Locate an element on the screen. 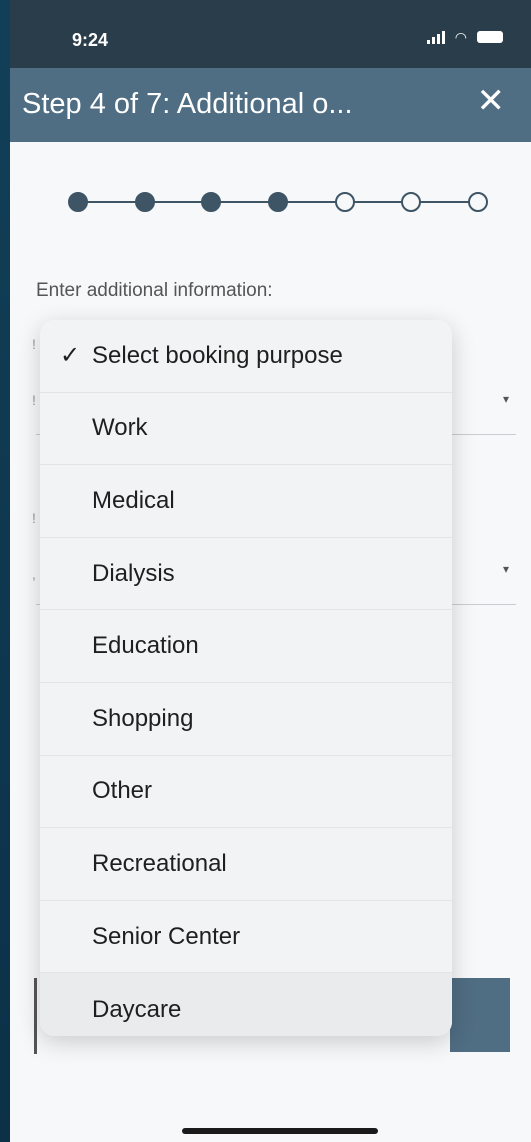 Image resolution: width=531 pixels, height=1142 pixels. status-bar: 9:24 ◠ is located at coordinates (270, 34).